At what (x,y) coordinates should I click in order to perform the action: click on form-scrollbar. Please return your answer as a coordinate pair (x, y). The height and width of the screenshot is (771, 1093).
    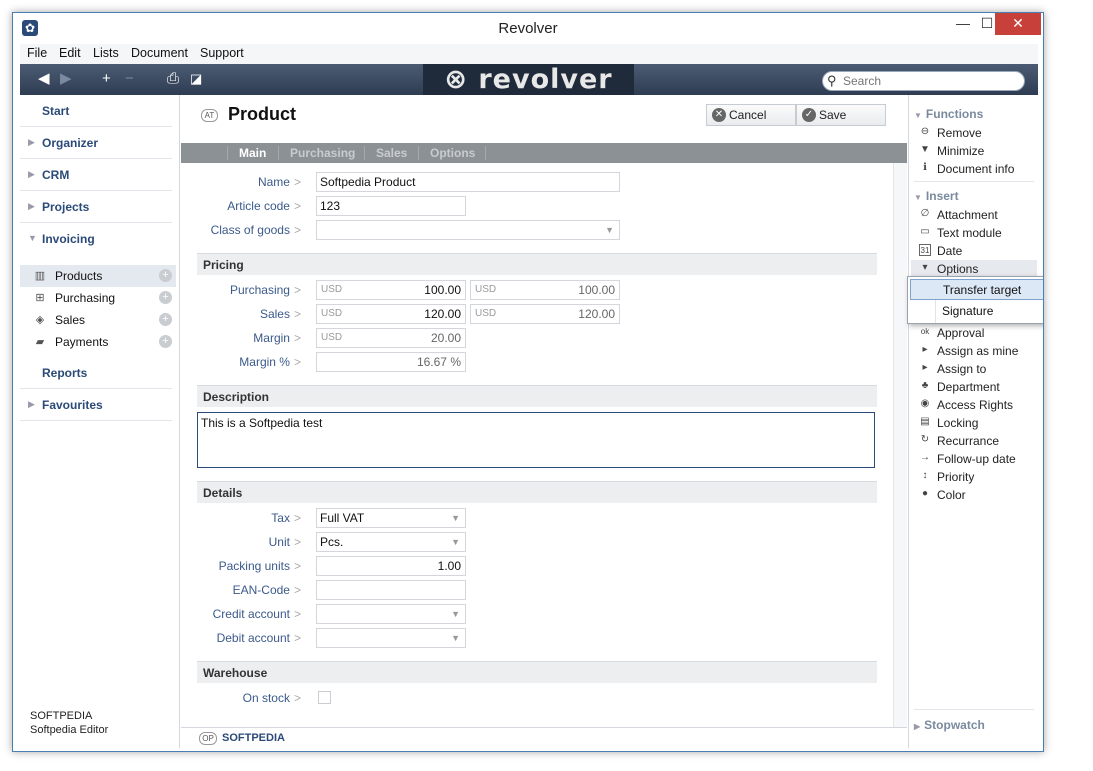
    Looking at the image, I should click on (900, 445).